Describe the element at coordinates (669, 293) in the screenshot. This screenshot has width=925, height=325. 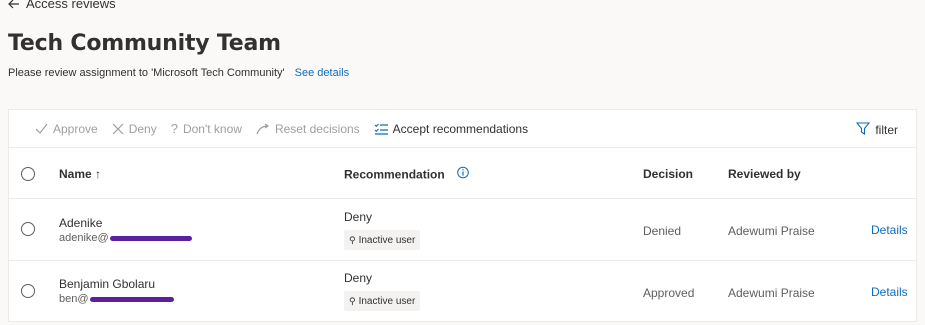
I see `decision-value: Approved` at that location.